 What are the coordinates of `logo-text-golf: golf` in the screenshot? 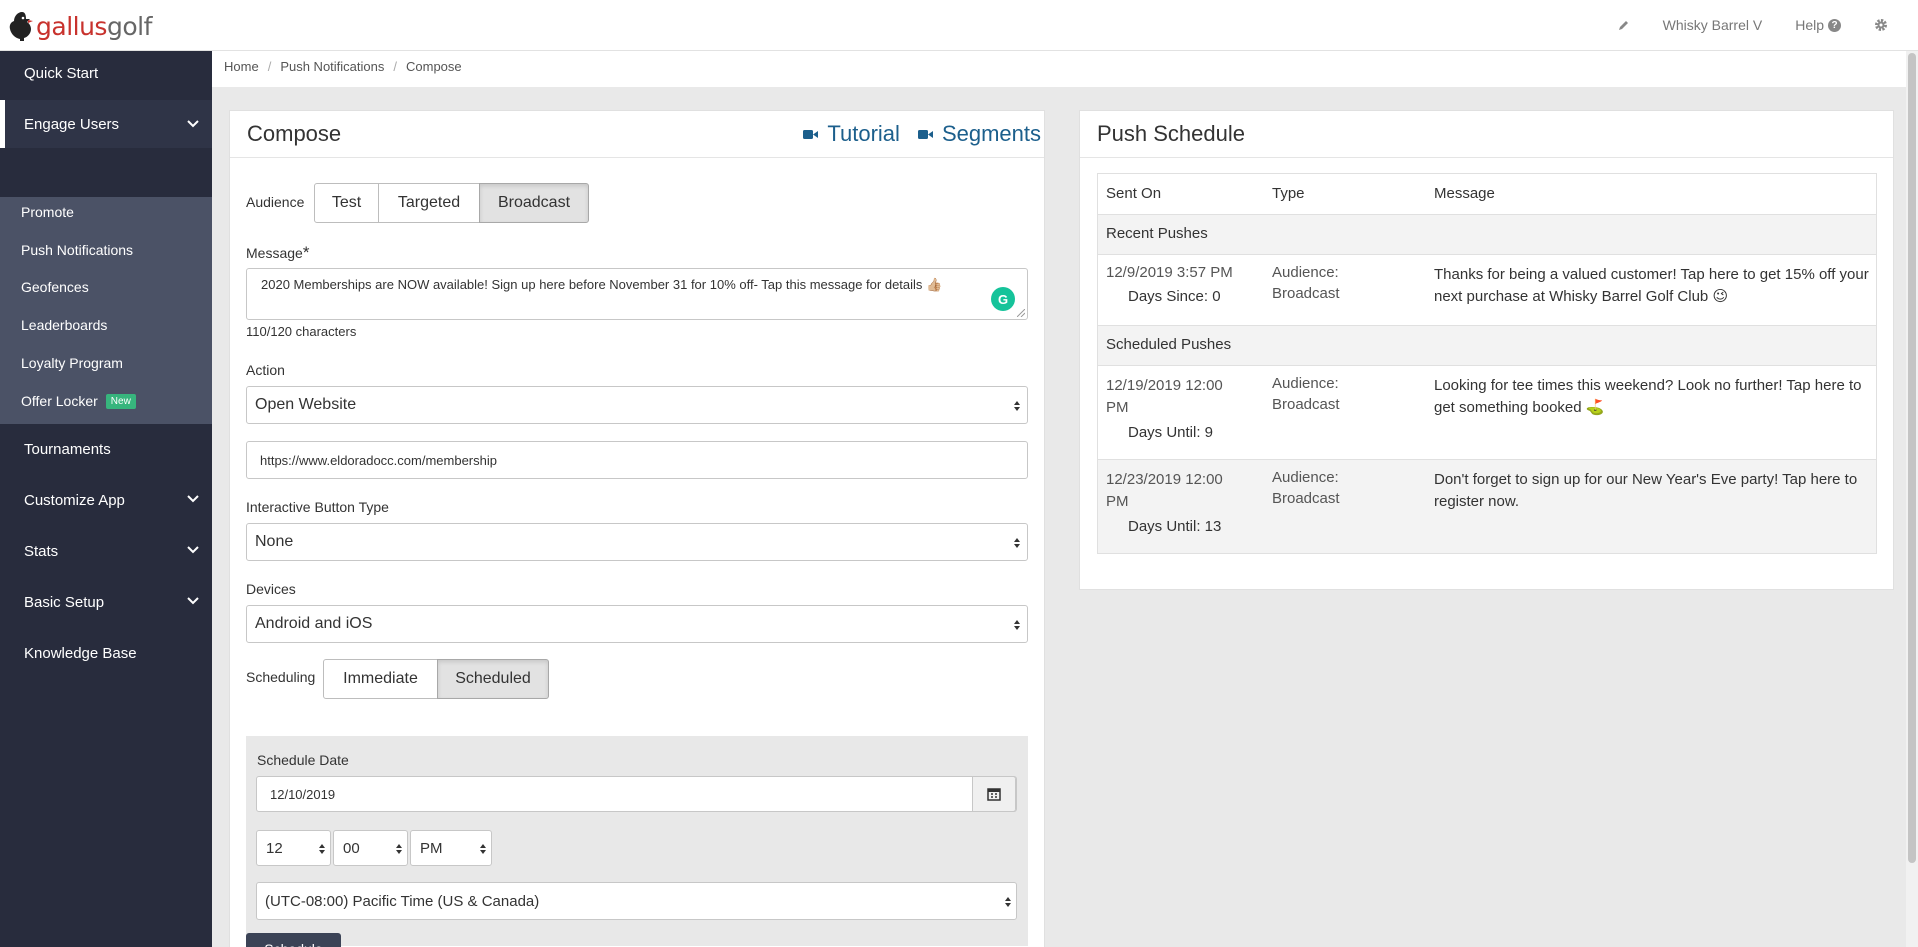 It's located at (129, 26).